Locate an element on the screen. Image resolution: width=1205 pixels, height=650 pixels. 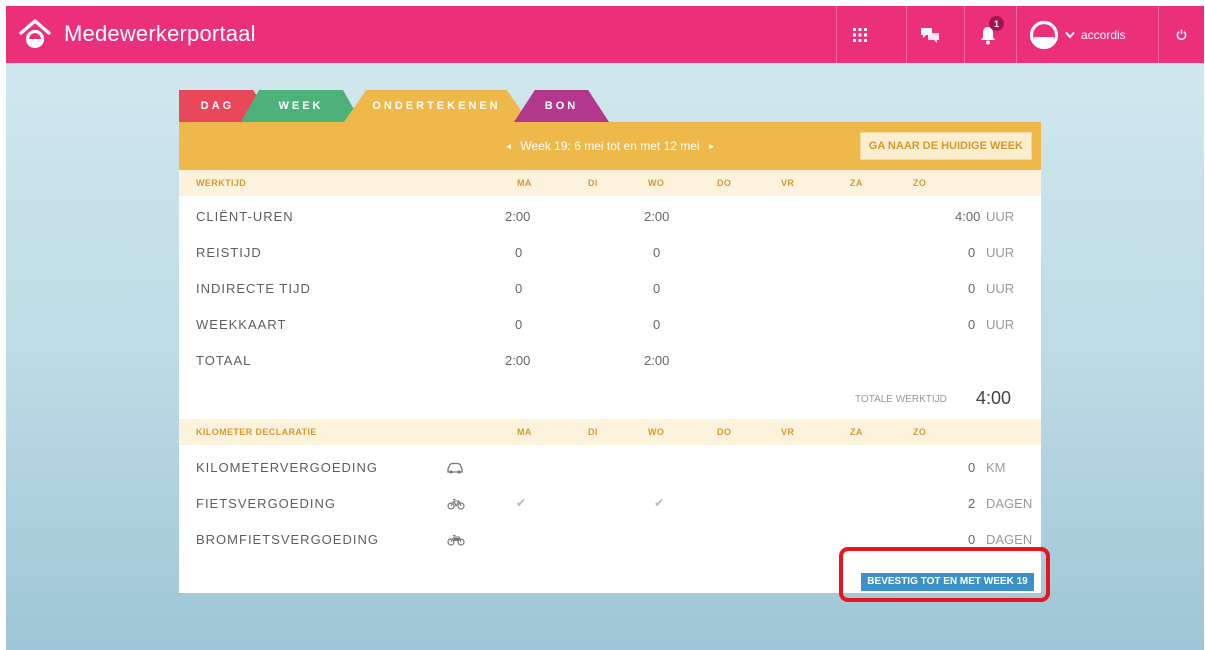
table-row: INDIRECTE TIJD 0 0 0 UUR is located at coordinates (610, 289).